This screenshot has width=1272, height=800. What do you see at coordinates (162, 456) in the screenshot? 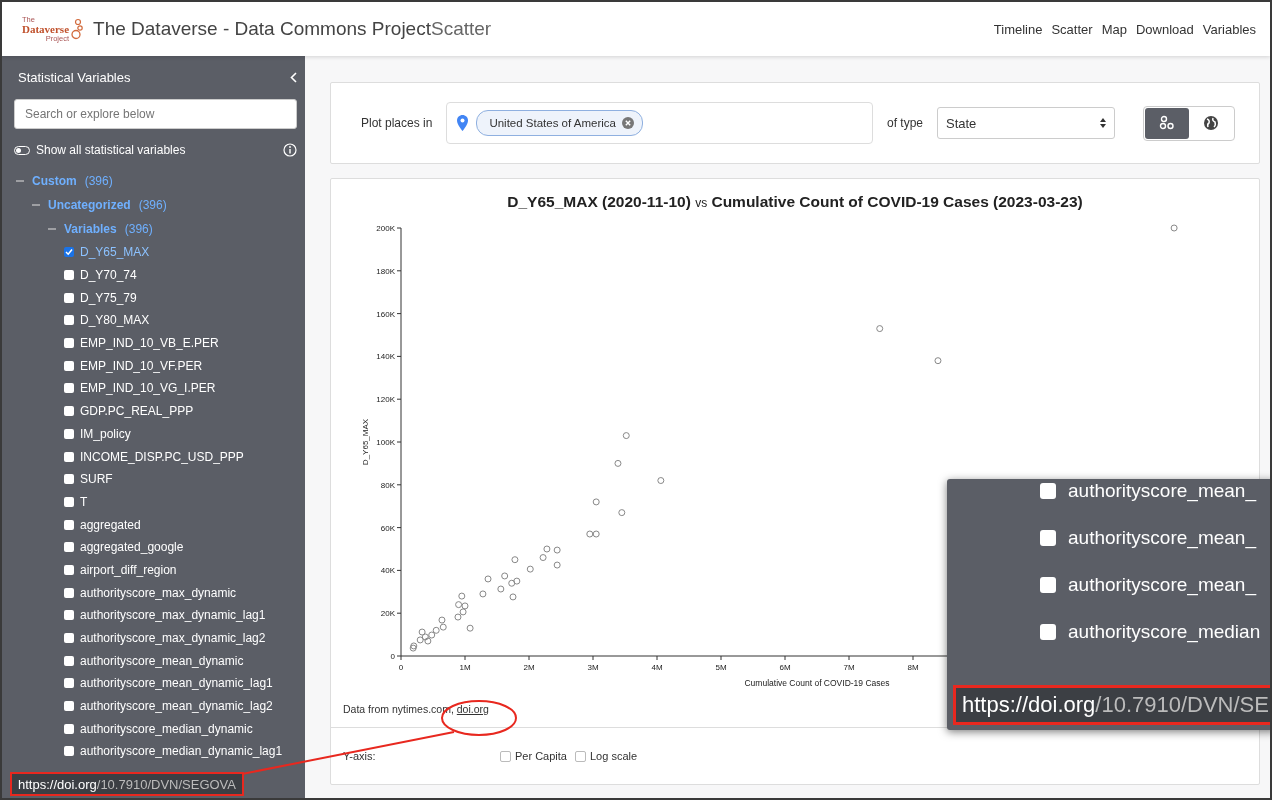
I see `variable-label: INCOME_DISP.PC_USD_PPP` at bounding box center [162, 456].